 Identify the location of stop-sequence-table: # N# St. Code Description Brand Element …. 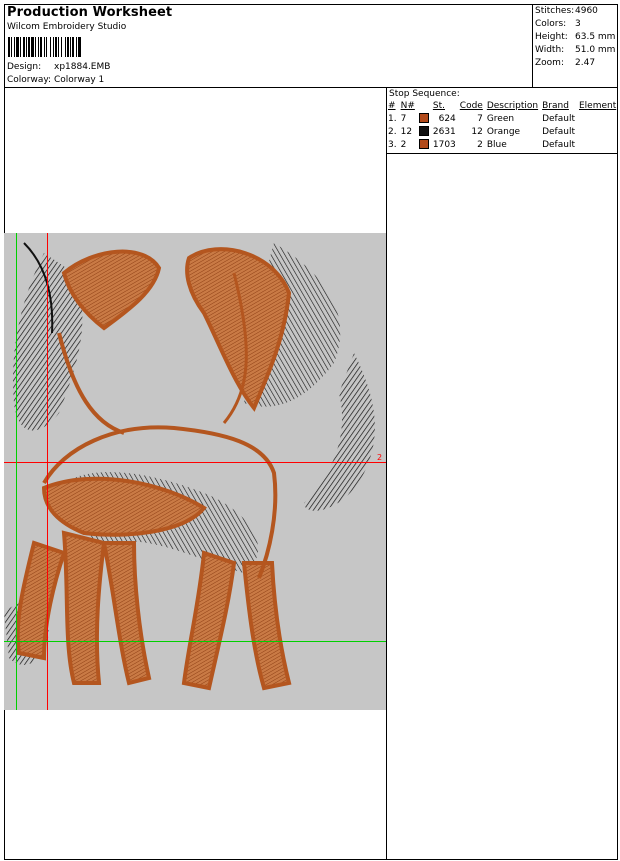
(502, 125).